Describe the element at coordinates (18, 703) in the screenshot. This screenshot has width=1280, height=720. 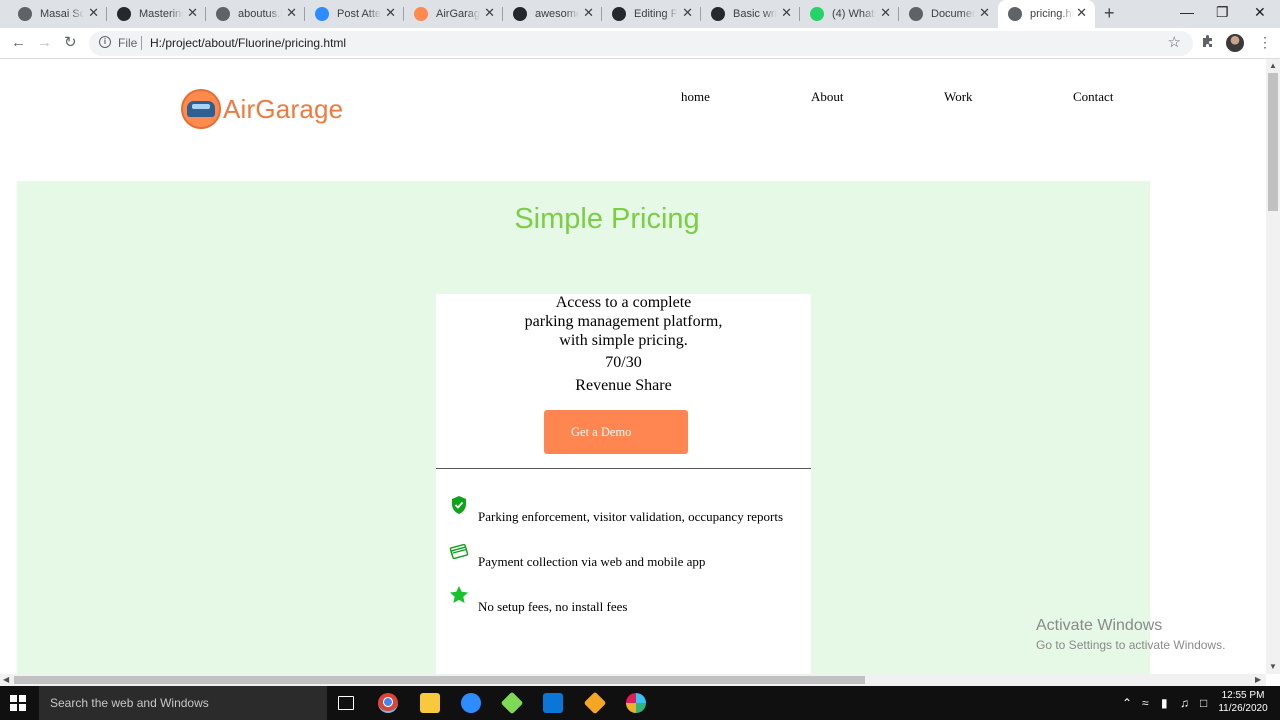
I see `windows-start-icon` at that location.